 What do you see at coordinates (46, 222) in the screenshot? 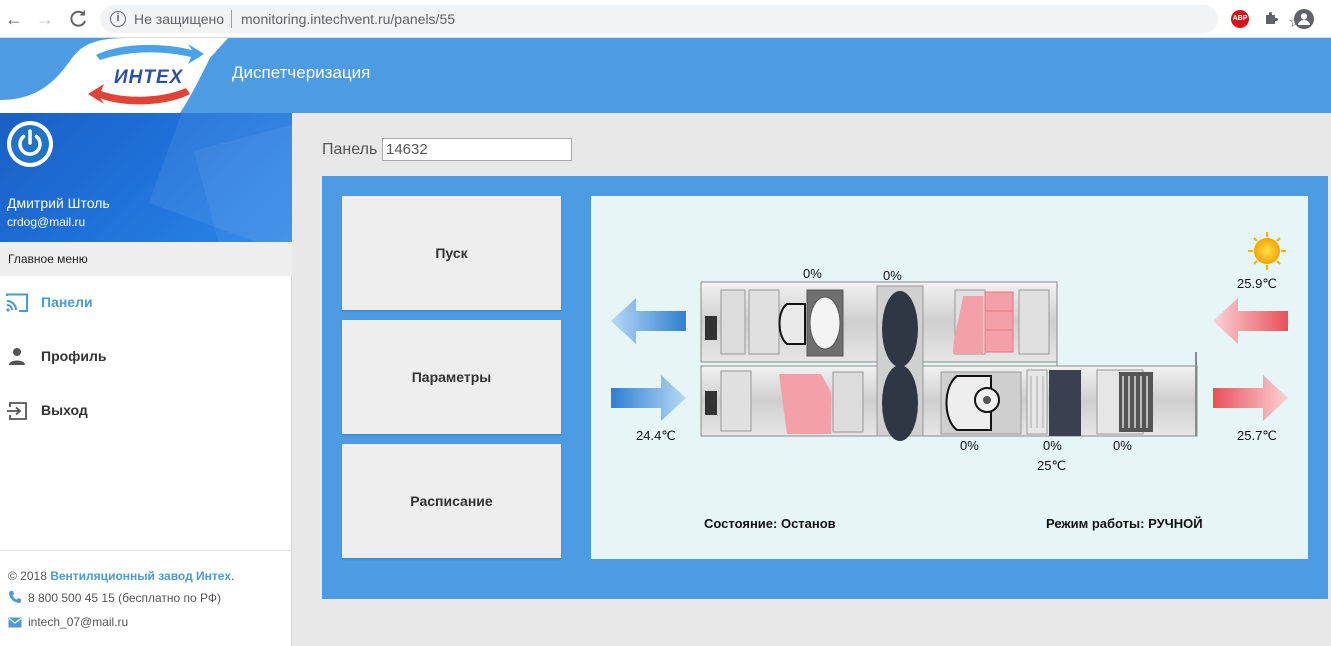
I see `user-email: crdog@mail.ru` at bounding box center [46, 222].